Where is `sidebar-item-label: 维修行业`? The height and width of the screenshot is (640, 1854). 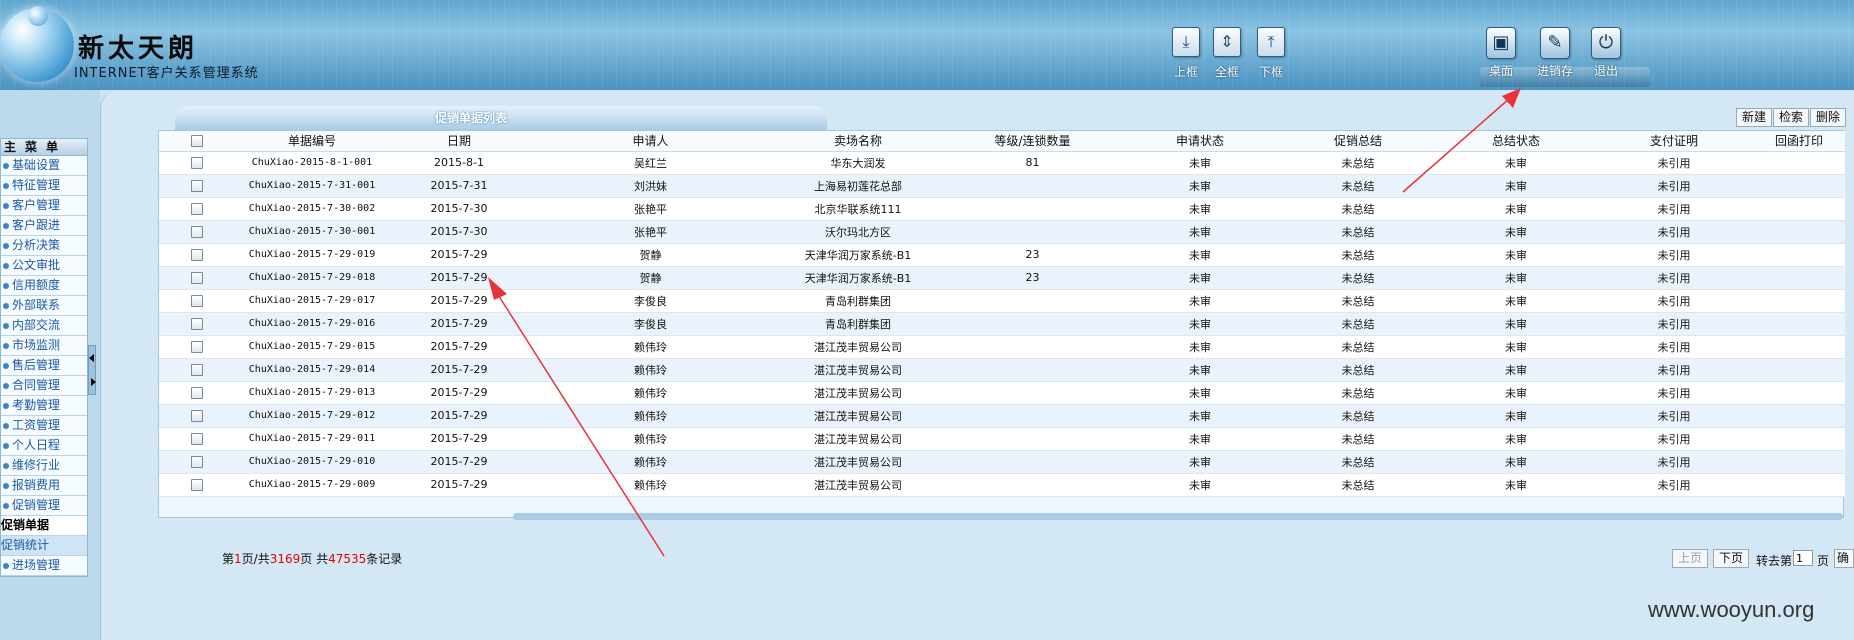 sidebar-item-label: 维修行业 is located at coordinates (36, 465).